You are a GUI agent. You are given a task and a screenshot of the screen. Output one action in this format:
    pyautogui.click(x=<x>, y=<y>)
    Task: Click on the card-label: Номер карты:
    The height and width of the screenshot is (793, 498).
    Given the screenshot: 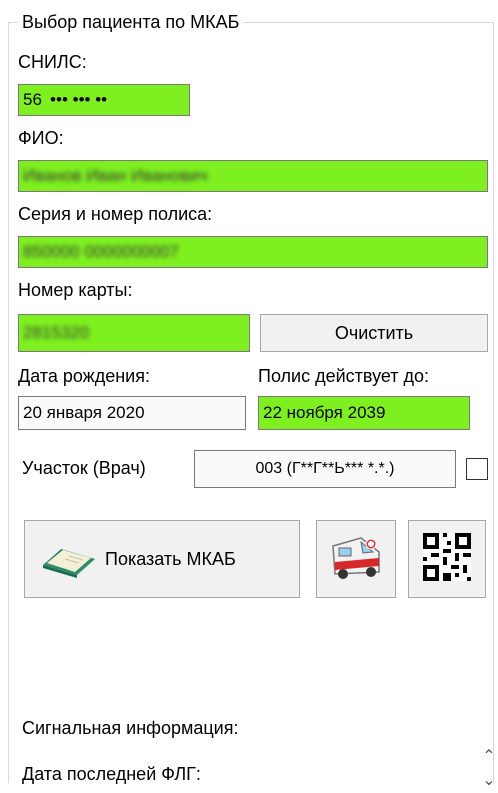 What is the action you would take?
    pyautogui.click(x=75, y=290)
    